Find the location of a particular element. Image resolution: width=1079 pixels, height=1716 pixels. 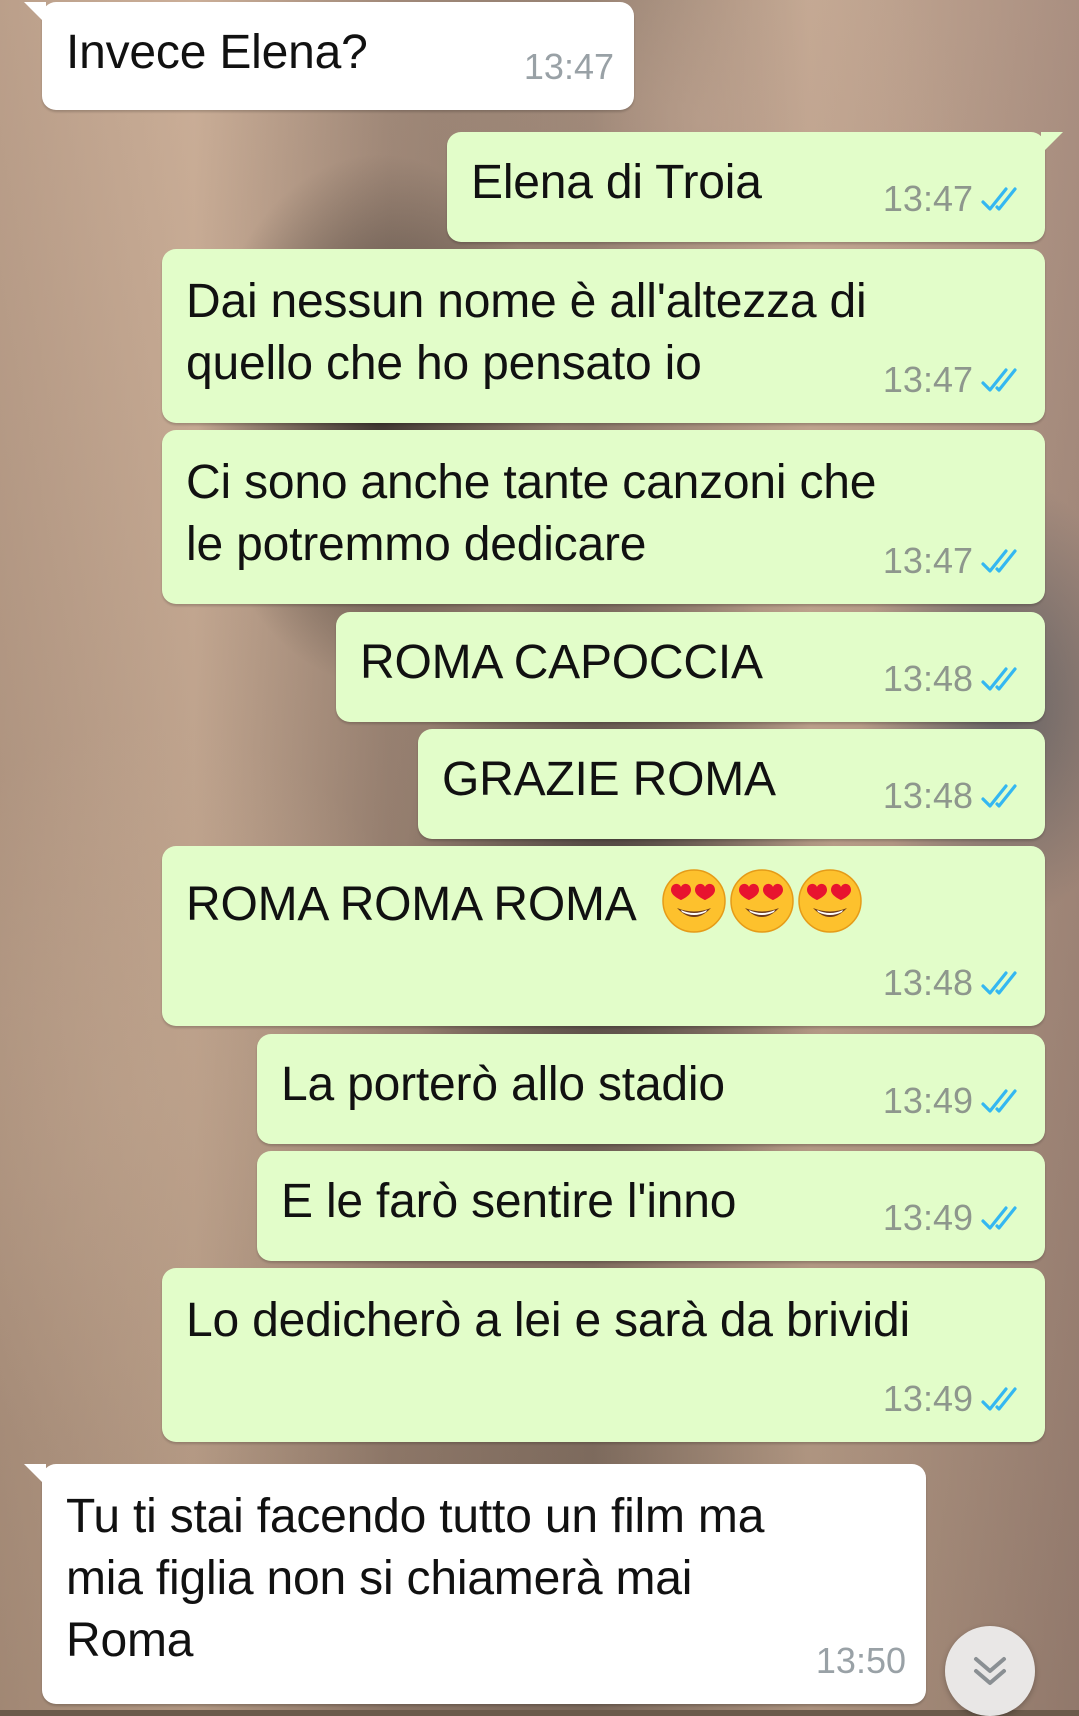

outgoing-message: ROMA CAPOCCIA 13:48 is located at coordinates (690, 667).